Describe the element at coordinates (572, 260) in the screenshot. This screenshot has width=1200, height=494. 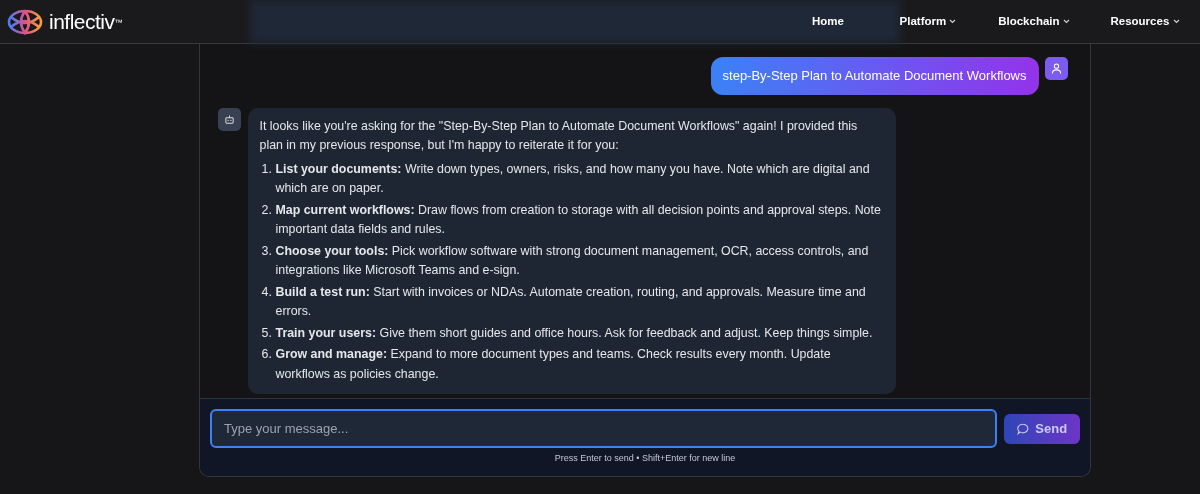
I see `step-text: Choose your tools: Pick workflow software with strong document management, OCR, access controls, and integrations like Microsoft Teams and e-sign.` at that location.